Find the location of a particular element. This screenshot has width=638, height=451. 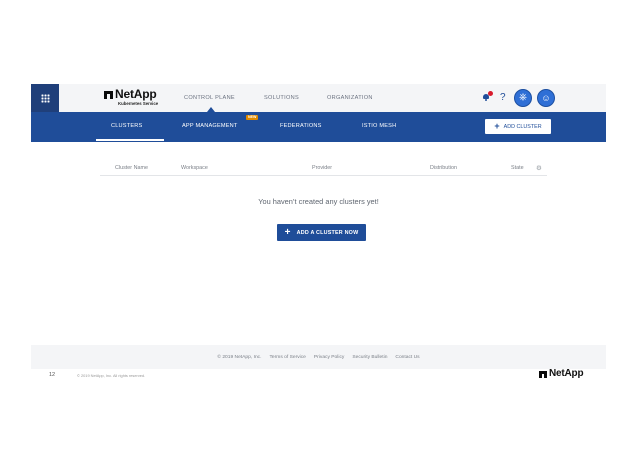

active-tab-indicator is located at coordinates (130, 140).